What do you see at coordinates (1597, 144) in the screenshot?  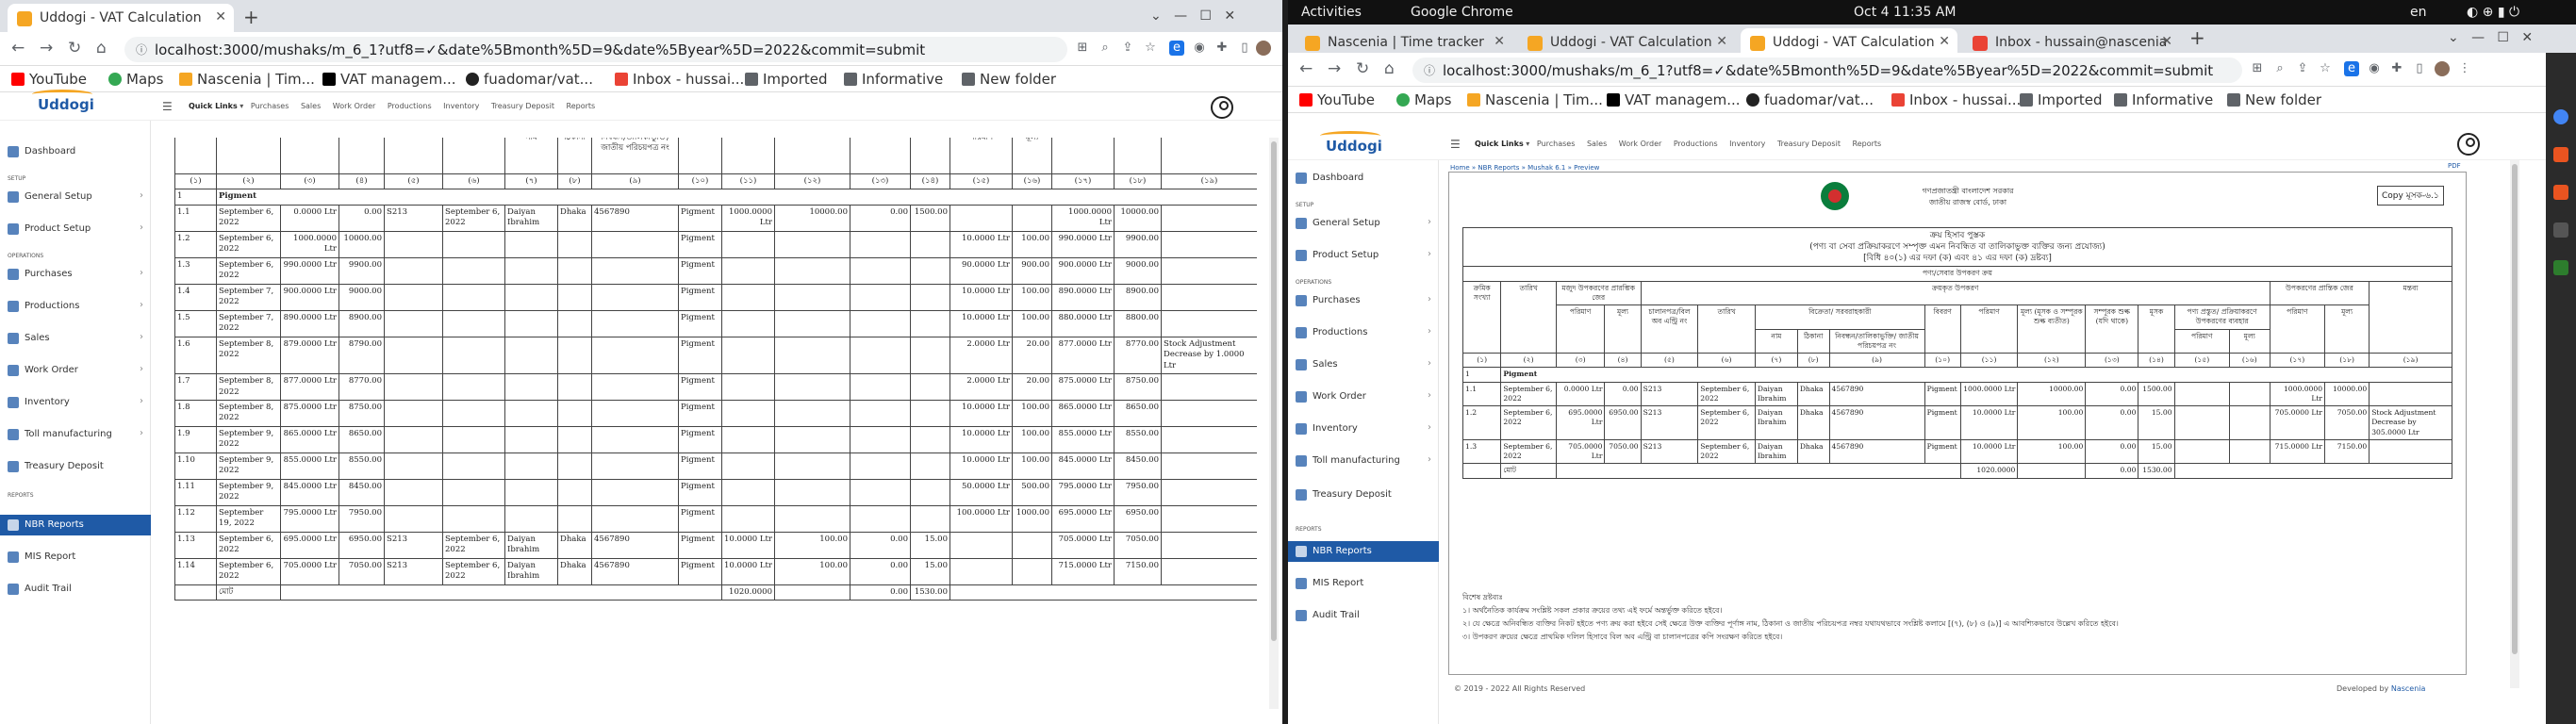 I see `ql-sales: Sales` at bounding box center [1597, 144].